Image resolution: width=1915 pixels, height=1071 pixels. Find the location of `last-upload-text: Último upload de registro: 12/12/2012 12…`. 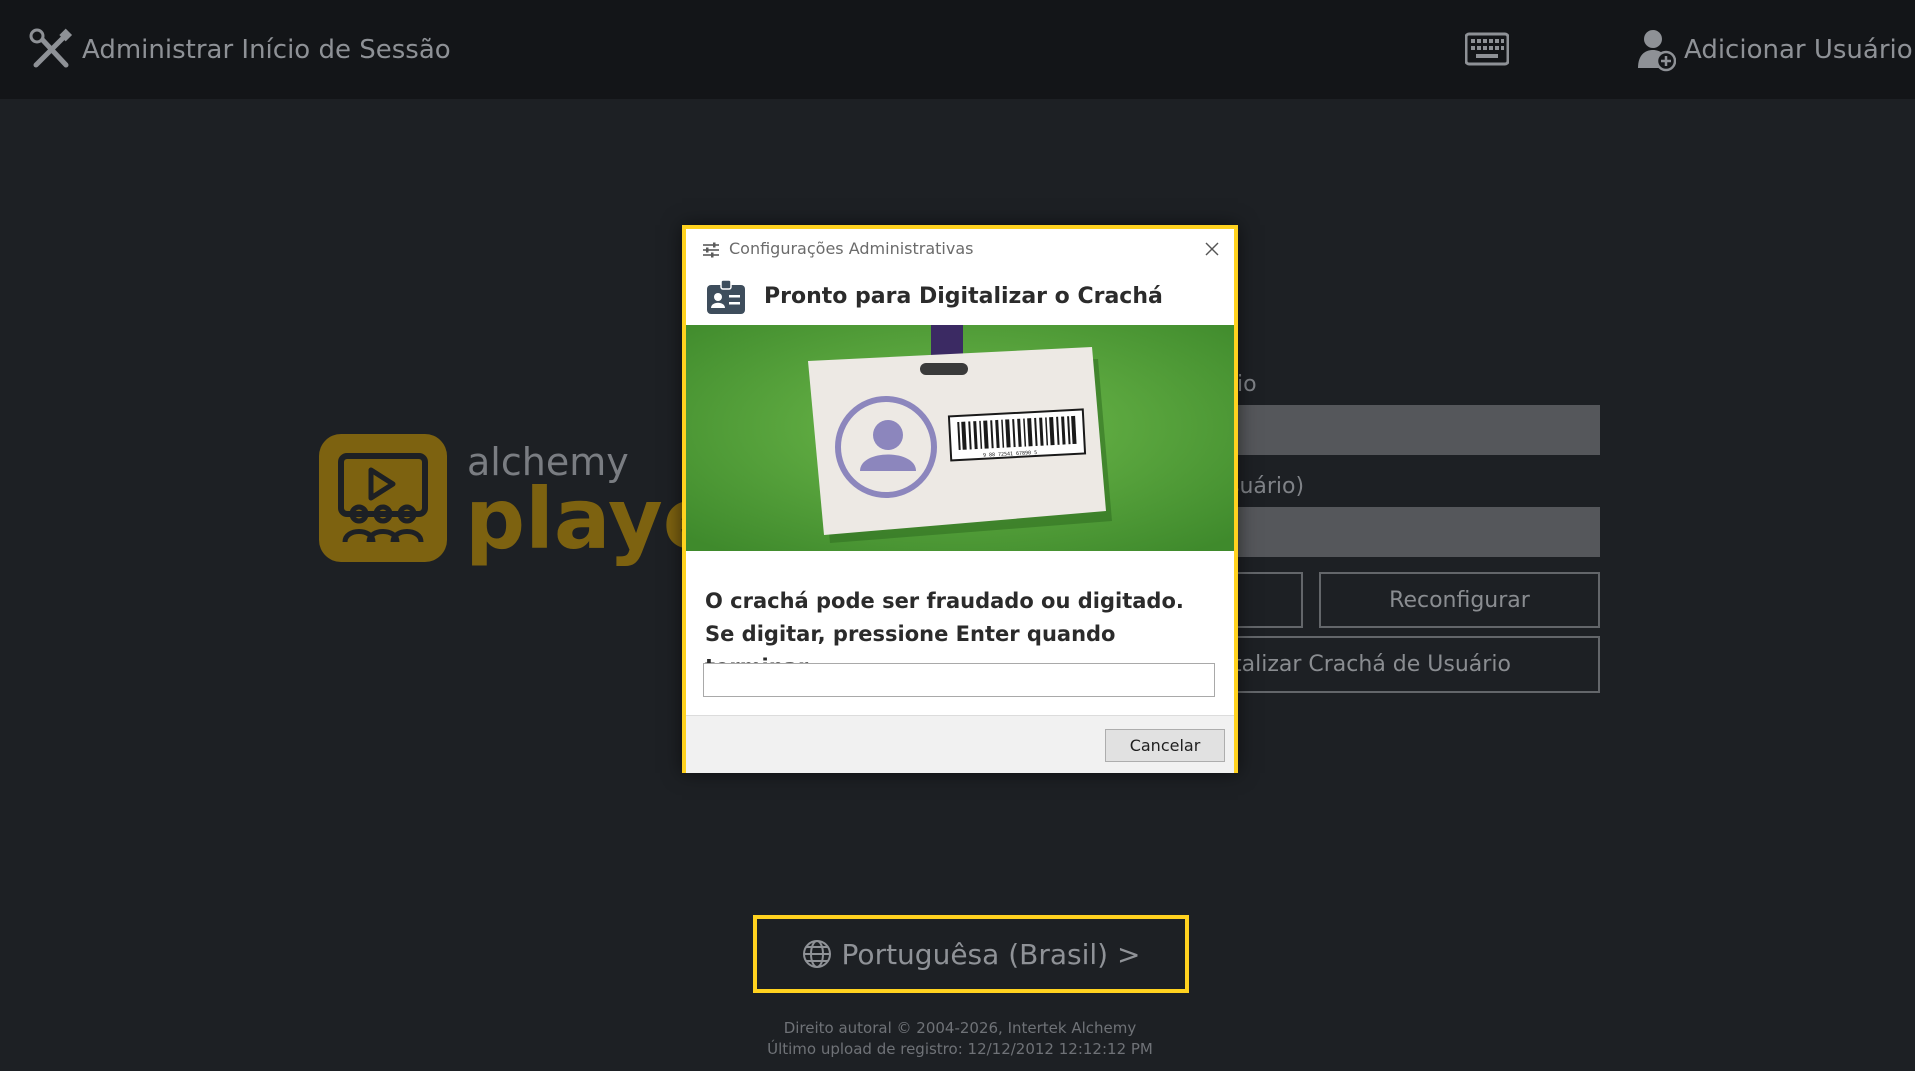

last-upload-text: Último upload de registro: 12/12/2012 12… is located at coordinates (960, 1049).